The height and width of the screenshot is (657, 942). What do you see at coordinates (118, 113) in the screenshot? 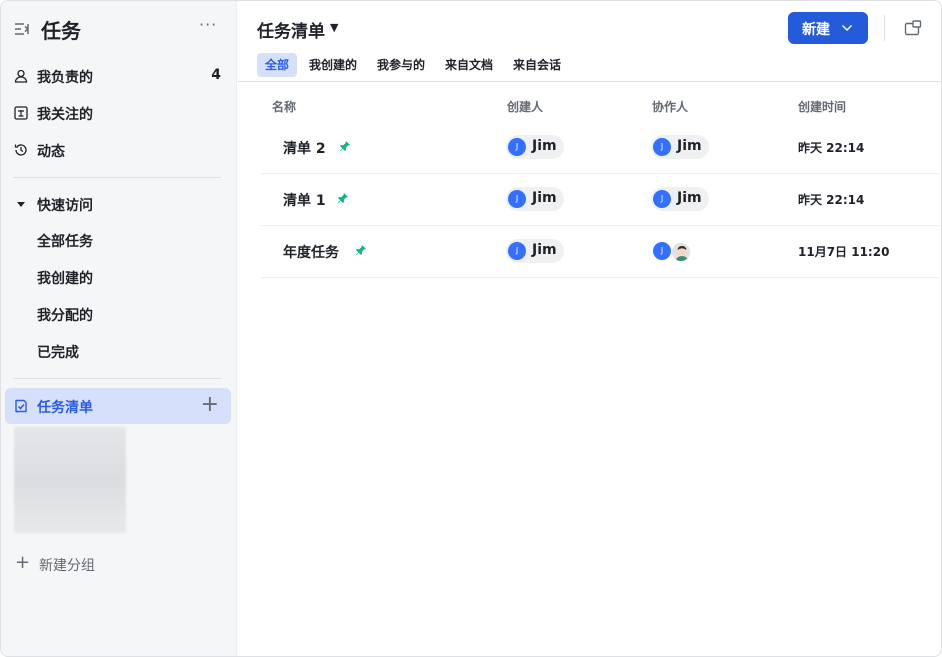
I see `sidebar-item-following: 我关注的` at bounding box center [118, 113].